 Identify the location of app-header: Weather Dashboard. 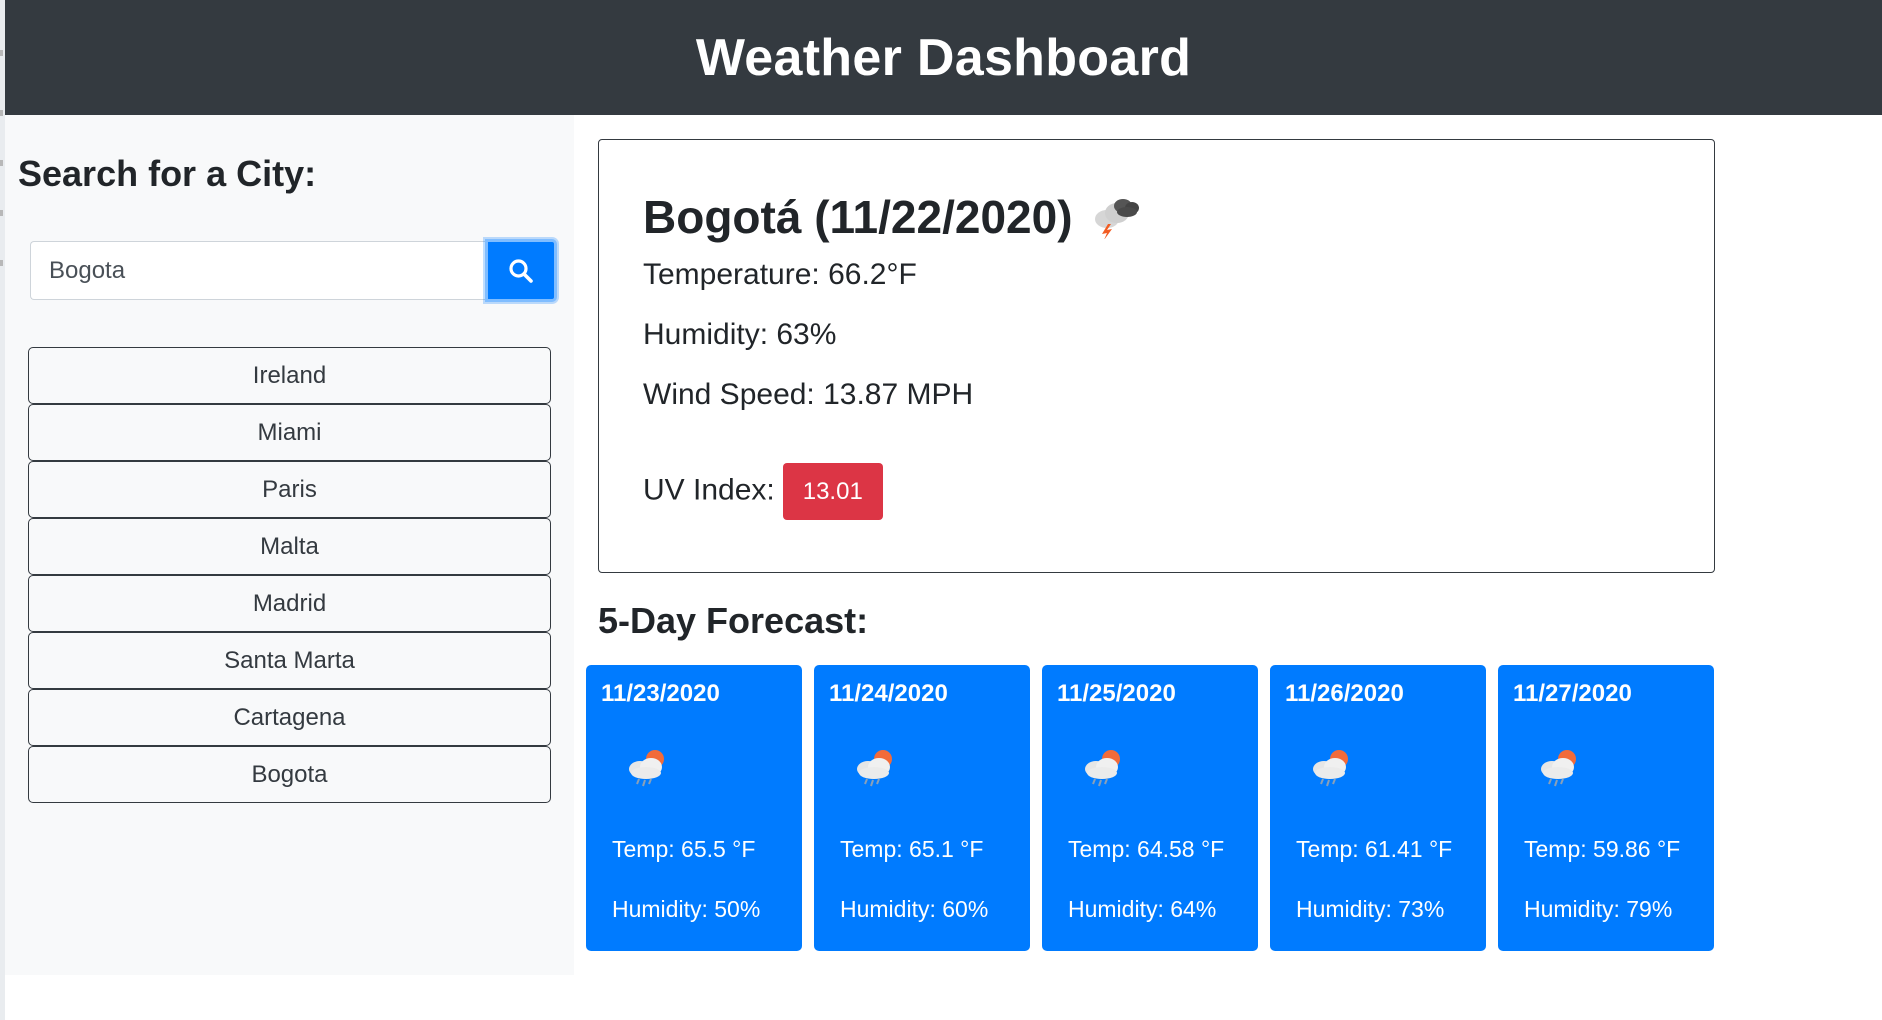
(943, 57).